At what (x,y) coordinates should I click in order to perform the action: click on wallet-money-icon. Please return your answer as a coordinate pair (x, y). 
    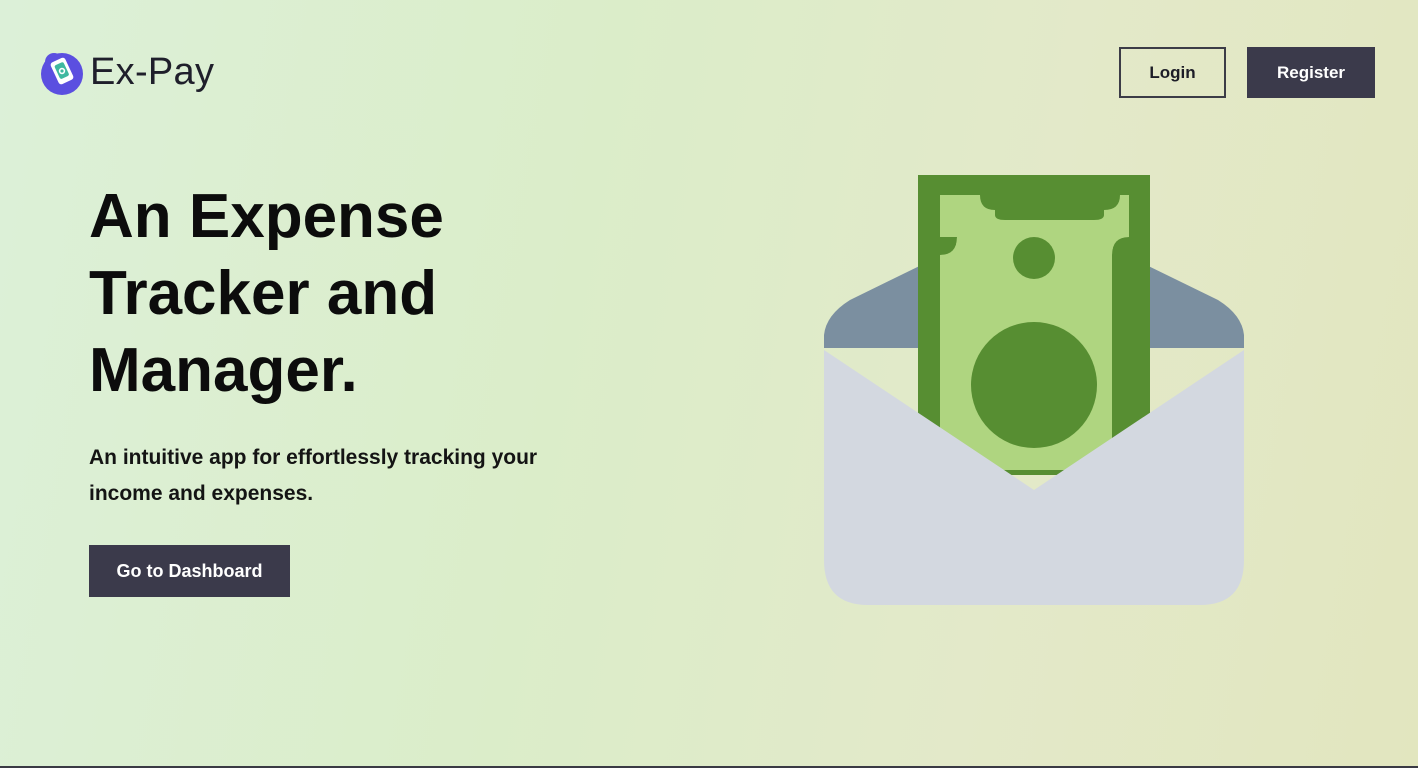
    Looking at the image, I should click on (62, 74).